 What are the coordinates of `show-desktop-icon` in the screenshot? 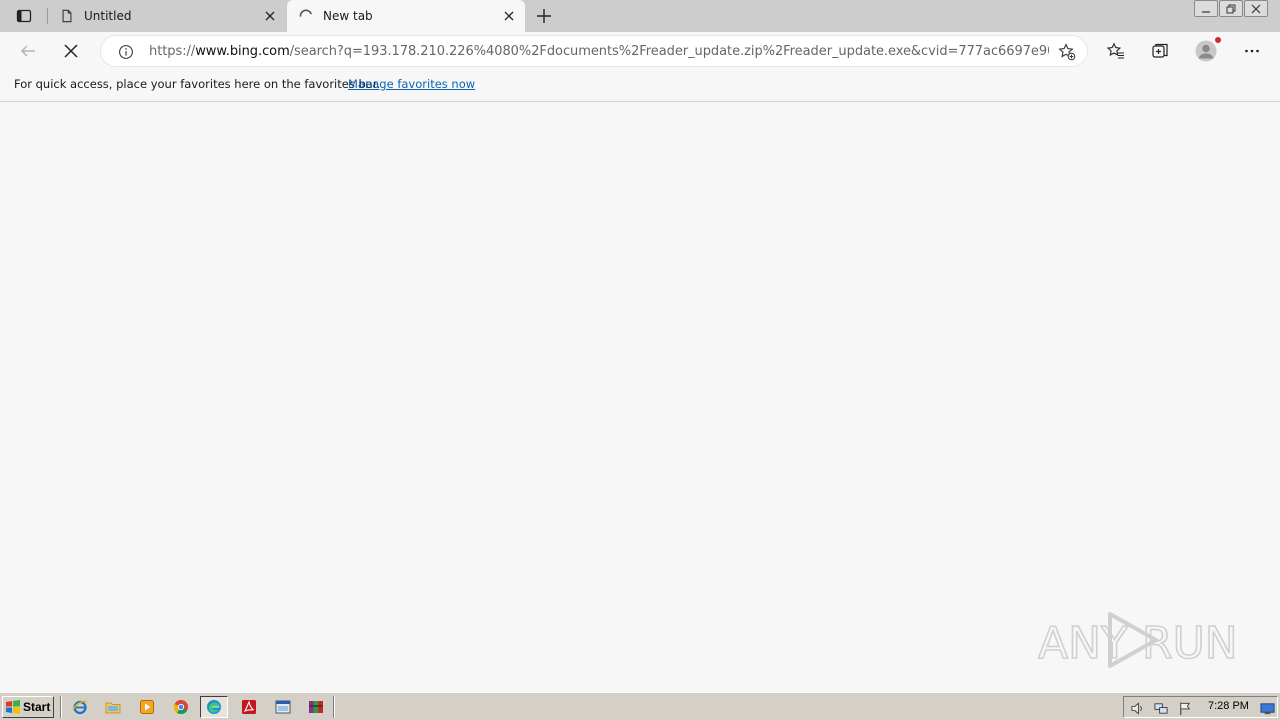 It's located at (1267, 708).